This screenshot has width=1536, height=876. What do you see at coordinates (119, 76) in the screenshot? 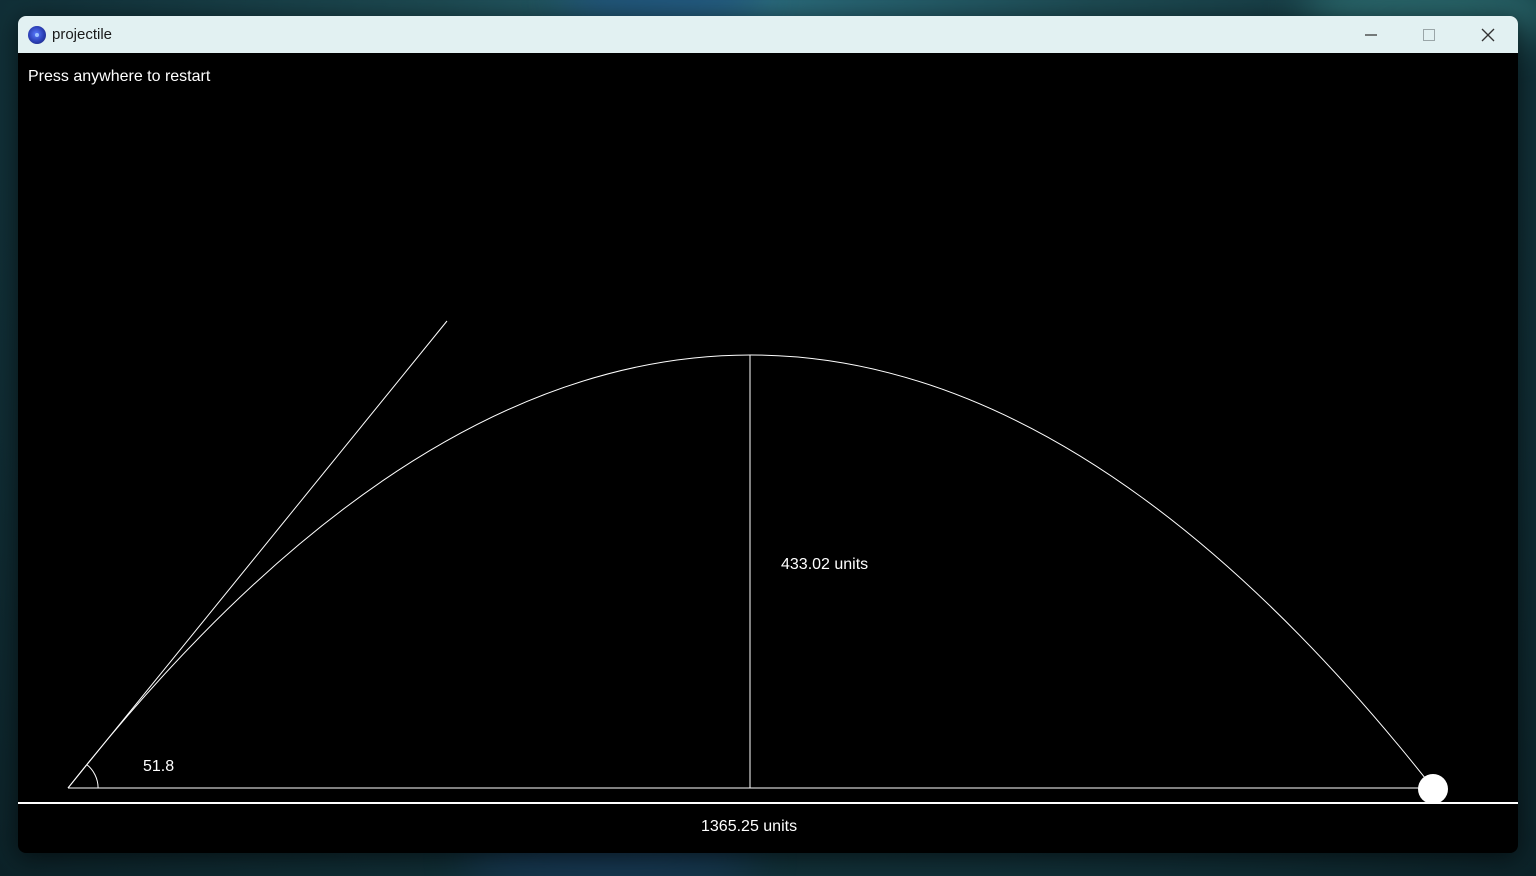
I see `restart-hint: Press anywhere to restart` at bounding box center [119, 76].